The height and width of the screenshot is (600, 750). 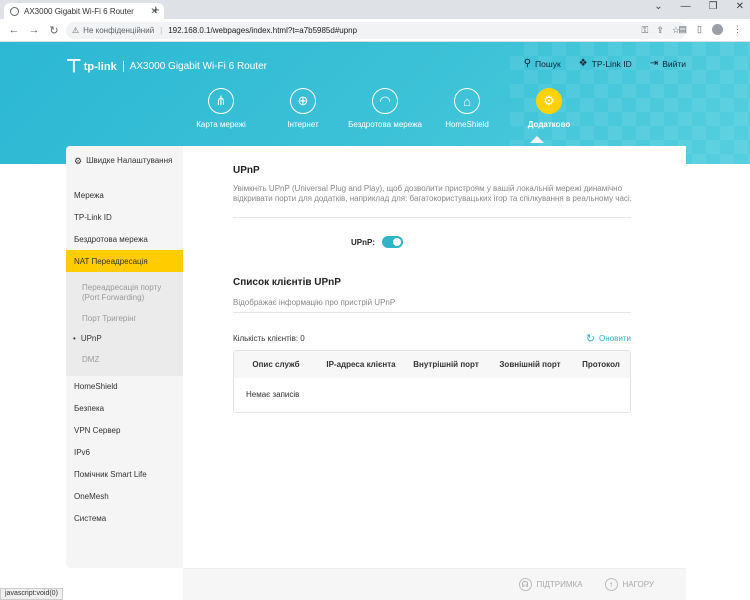 I want to click on page-title: UPnP, so click(x=246, y=170).